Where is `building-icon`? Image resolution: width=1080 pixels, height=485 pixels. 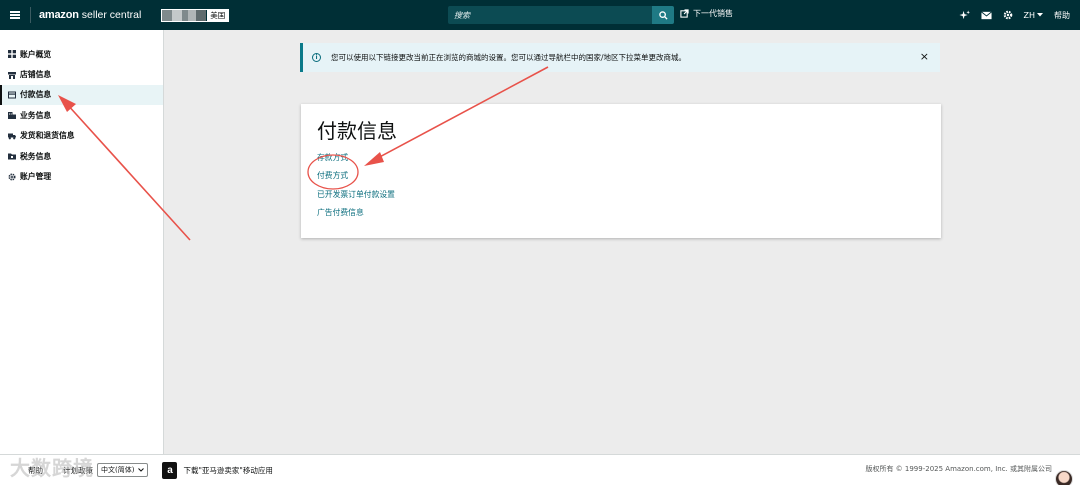 building-icon is located at coordinates (12, 116).